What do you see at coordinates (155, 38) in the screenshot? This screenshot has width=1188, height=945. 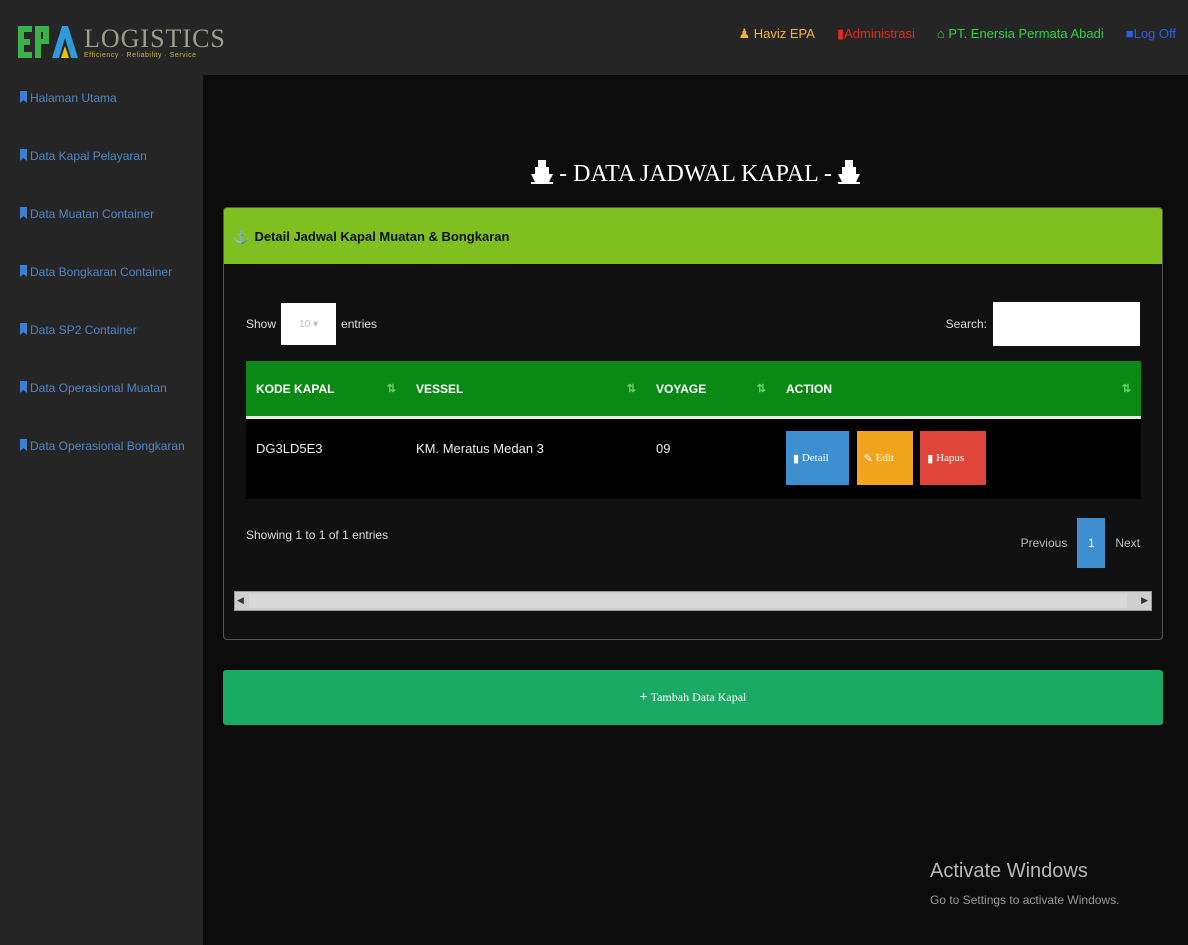 I see `brand-name: LOGISTICS` at bounding box center [155, 38].